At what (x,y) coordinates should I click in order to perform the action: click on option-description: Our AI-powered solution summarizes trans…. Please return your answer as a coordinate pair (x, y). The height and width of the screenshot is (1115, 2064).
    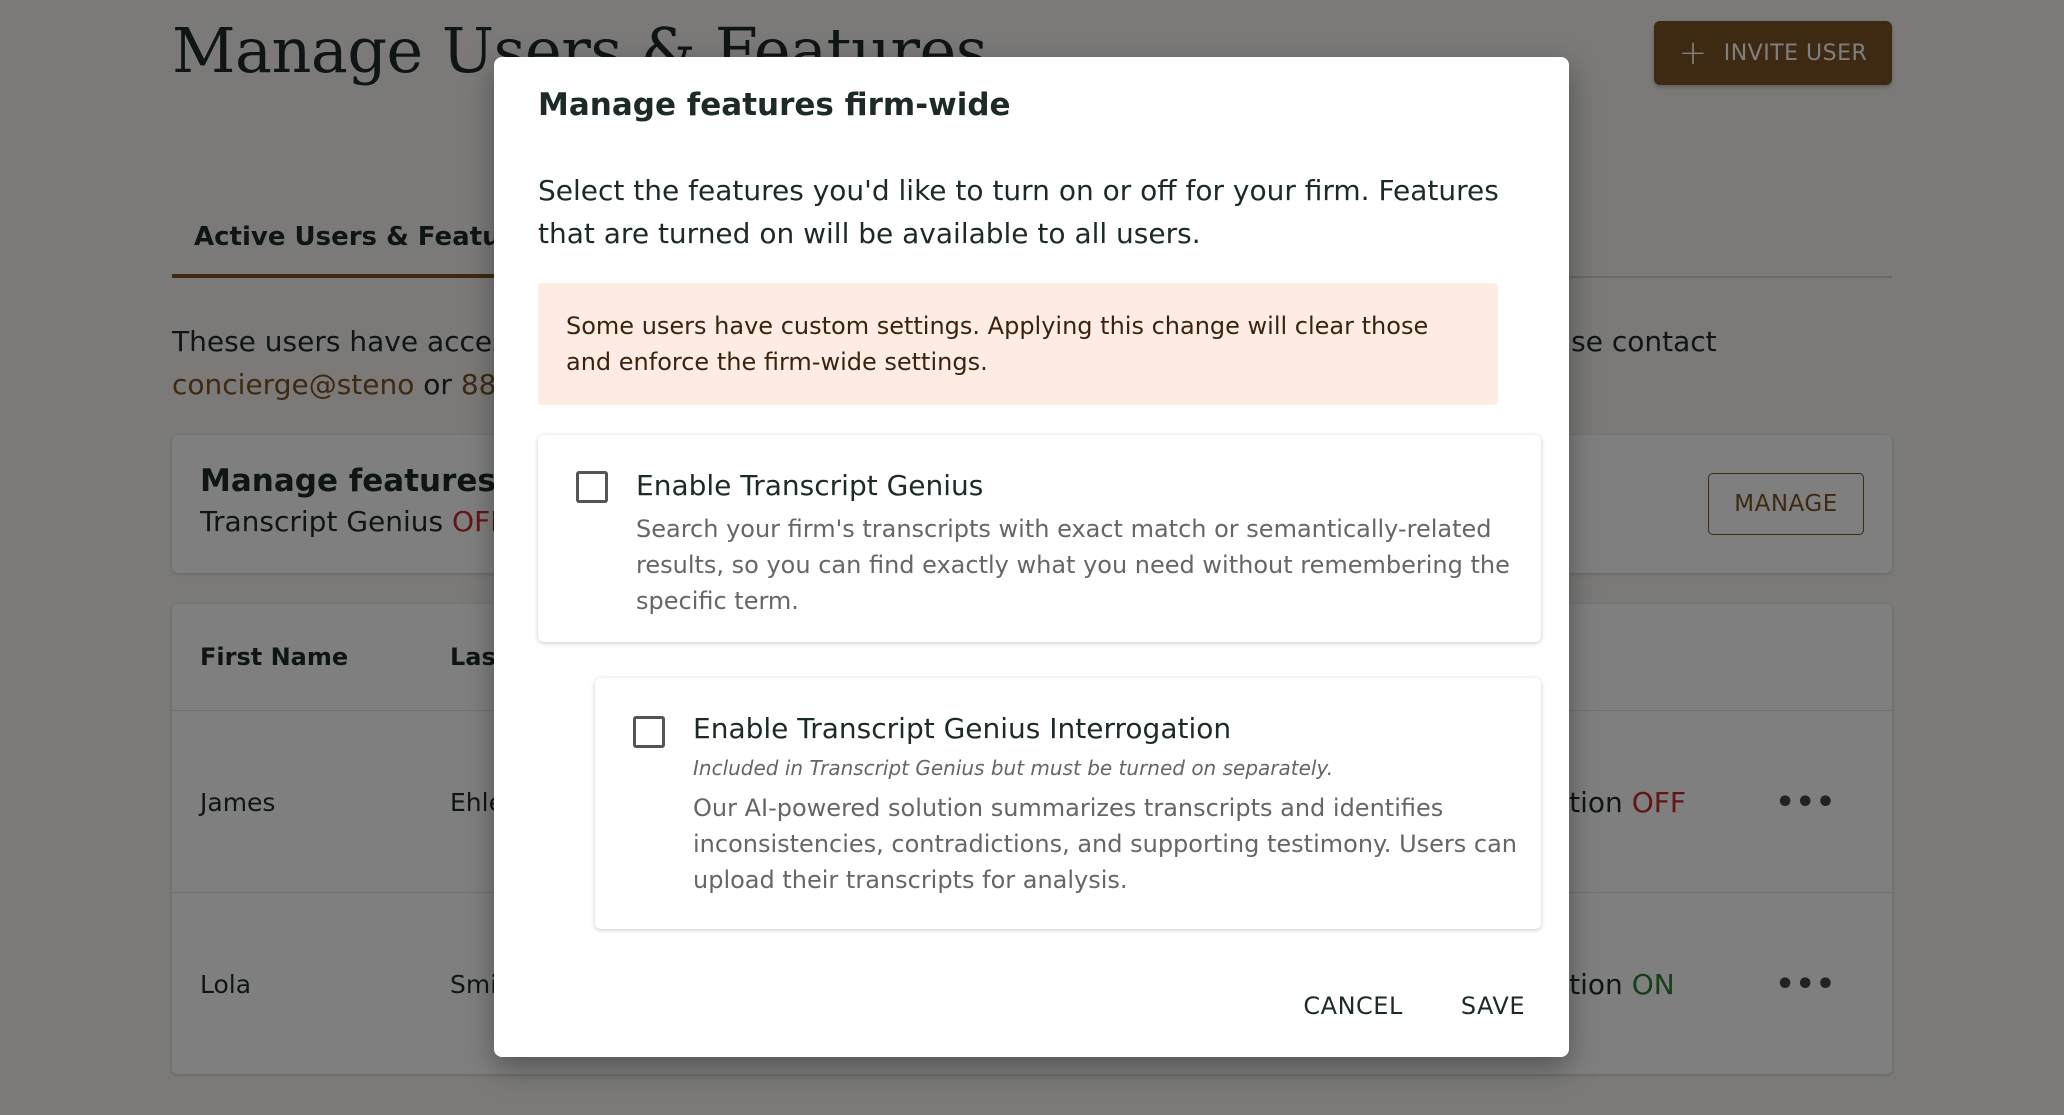
    Looking at the image, I should click on (1105, 844).